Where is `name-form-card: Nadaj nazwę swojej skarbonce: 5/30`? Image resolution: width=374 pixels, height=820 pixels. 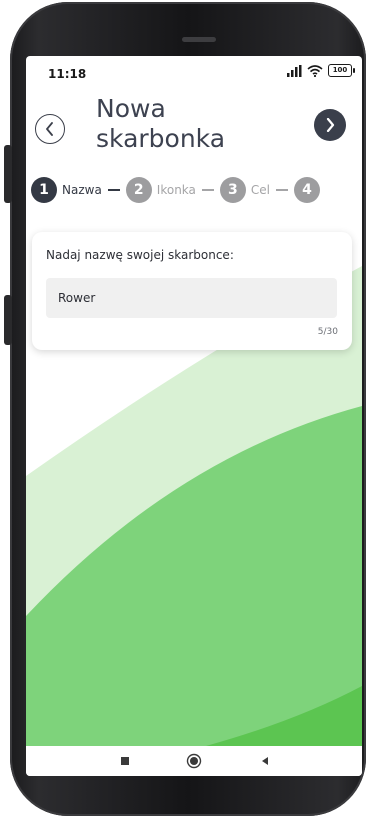 name-form-card: Nadaj nazwę swojej skarbonce: 5/30 is located at coordinates (192, 291).